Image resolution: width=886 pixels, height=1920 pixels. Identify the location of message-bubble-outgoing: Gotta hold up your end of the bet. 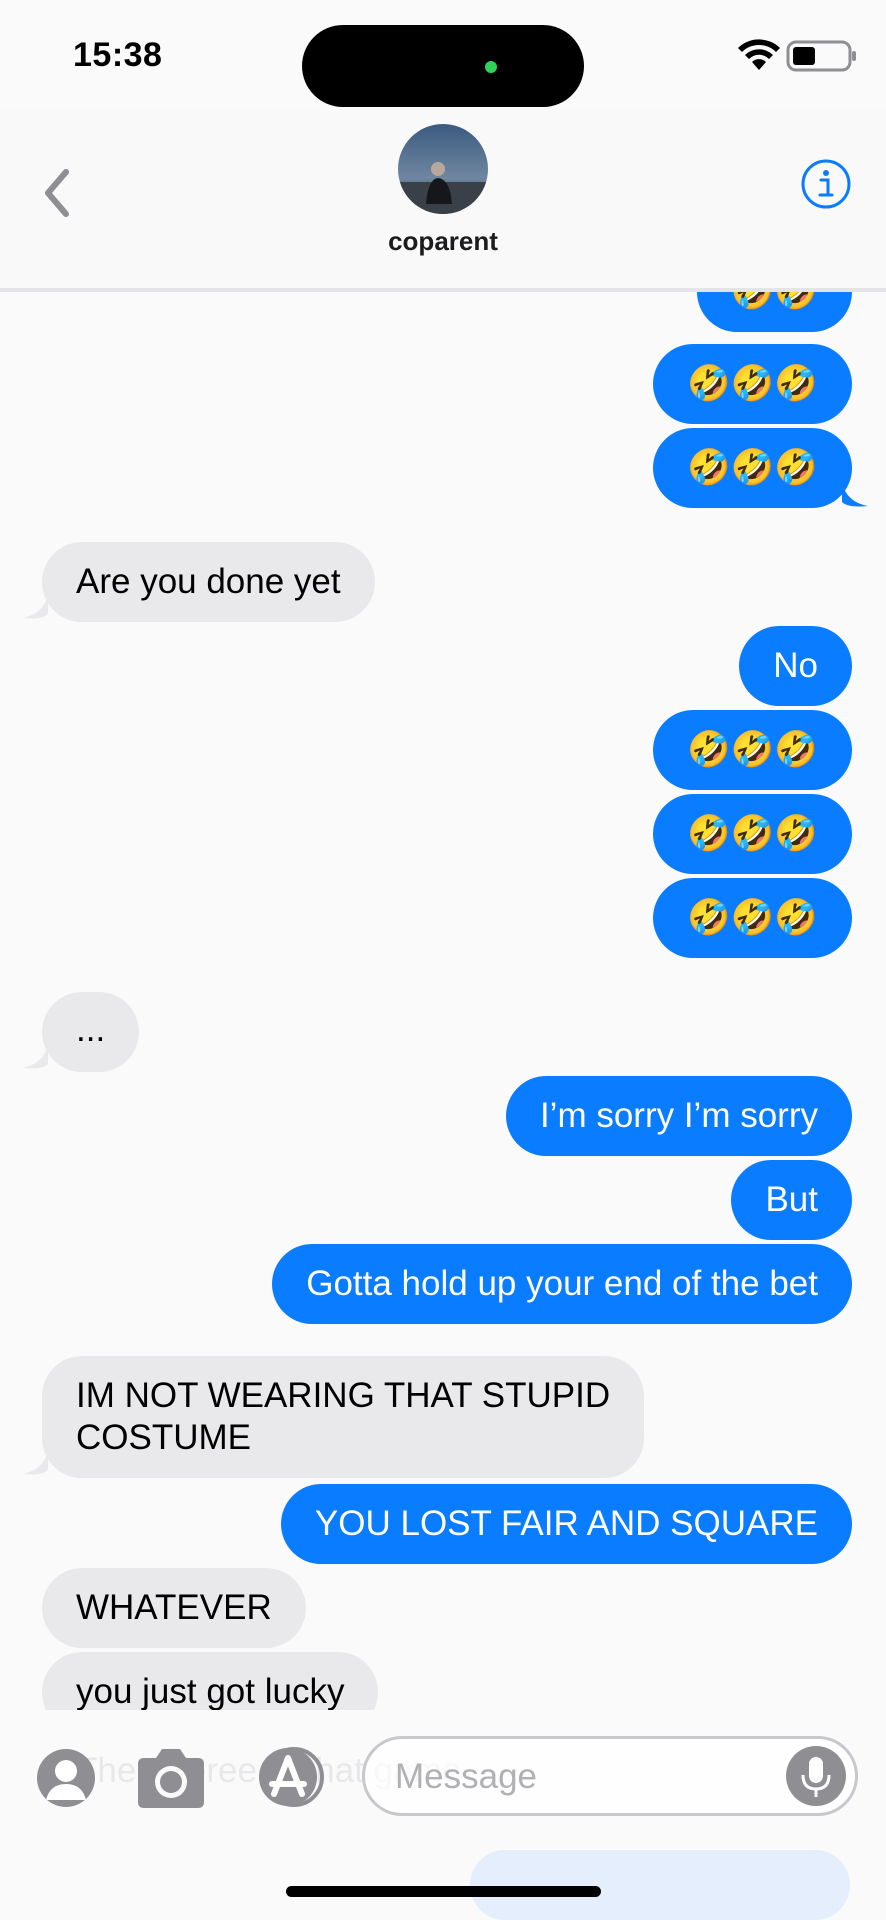
(562, 1284).